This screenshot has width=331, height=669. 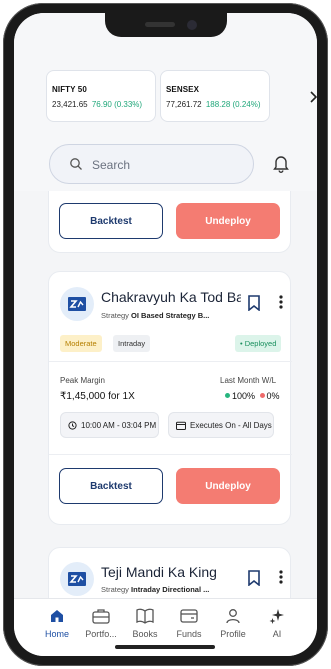 I want to click on status-badge: • Deployed, so click(x=258, y=343).